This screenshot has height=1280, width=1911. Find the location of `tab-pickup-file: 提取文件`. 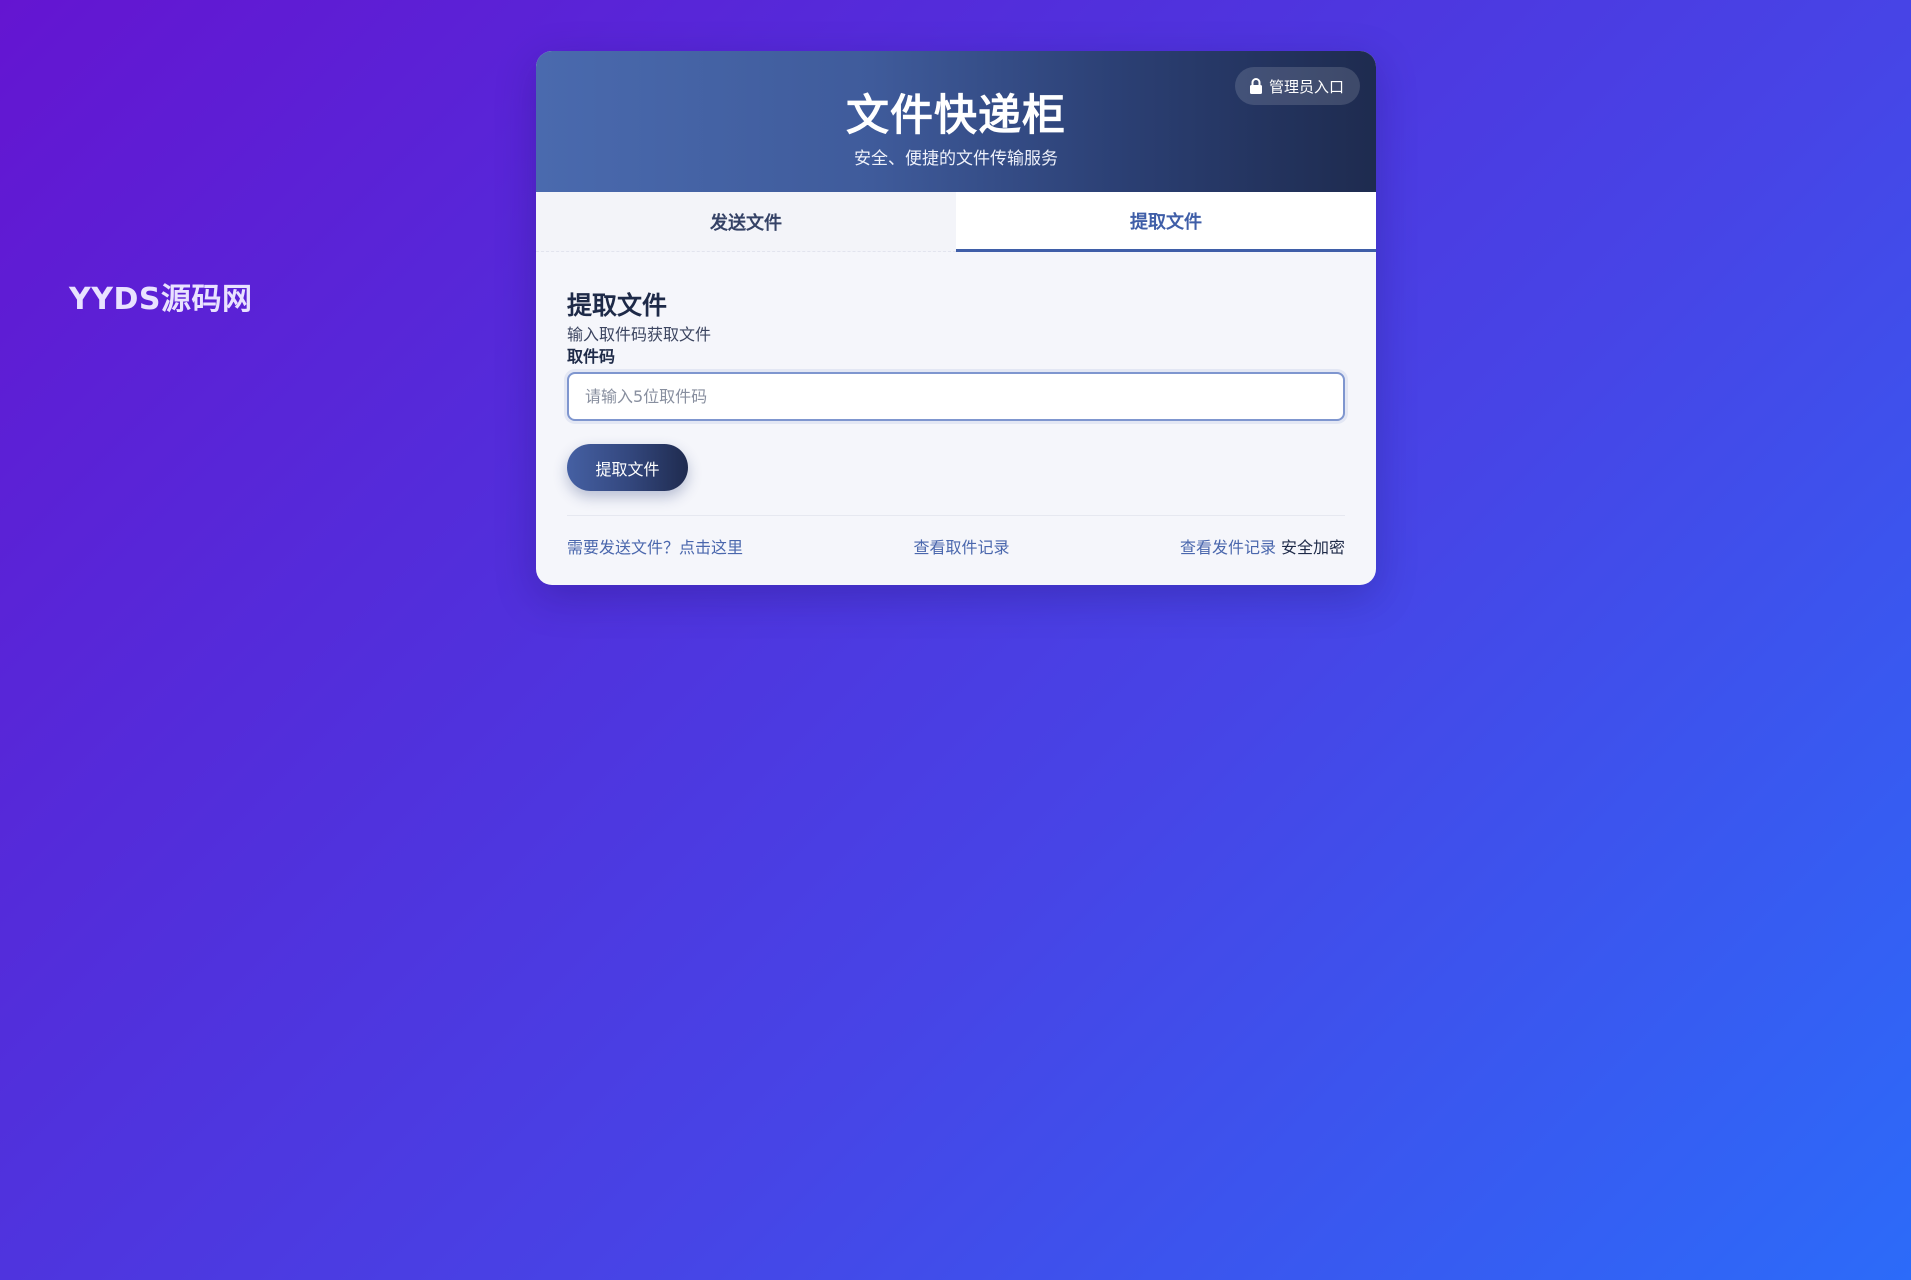

tab-pickup-file: 提取文件 is located at coordinates (1166, 222).